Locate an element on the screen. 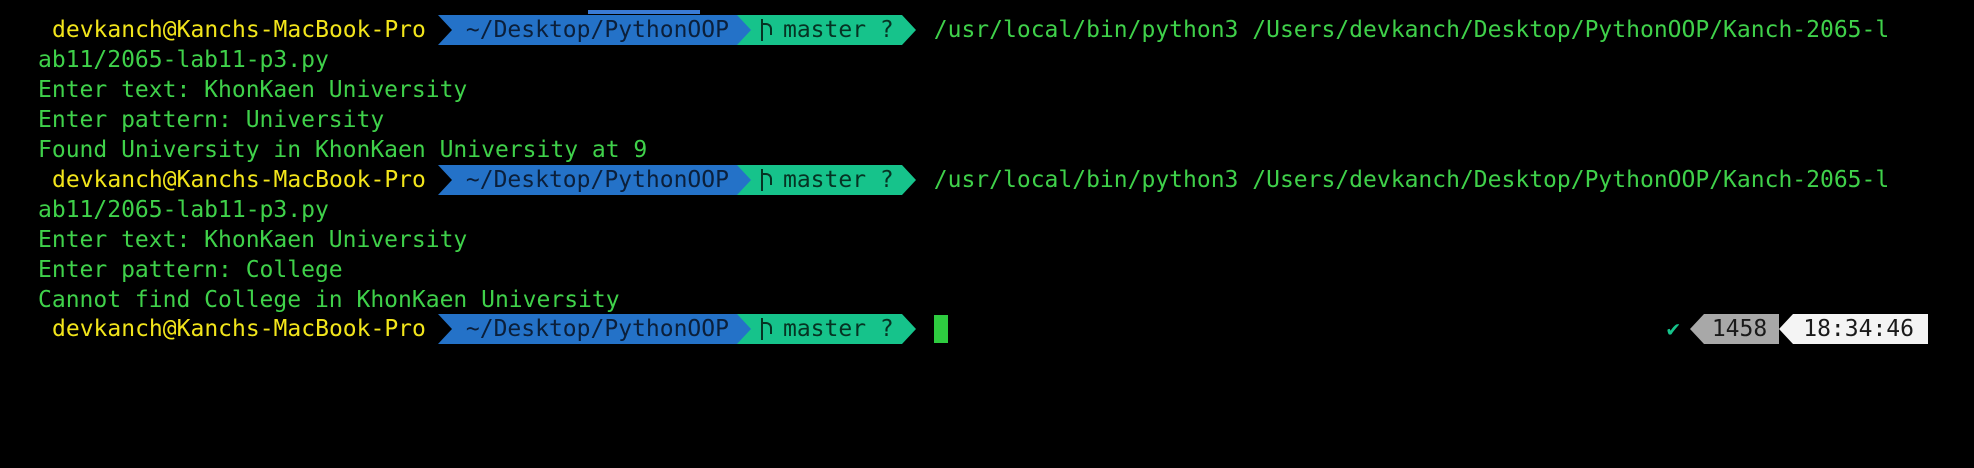 This screenshot has height=468, width=1974. output-line: Enter pattern: College is located at coordinates (190, 270).